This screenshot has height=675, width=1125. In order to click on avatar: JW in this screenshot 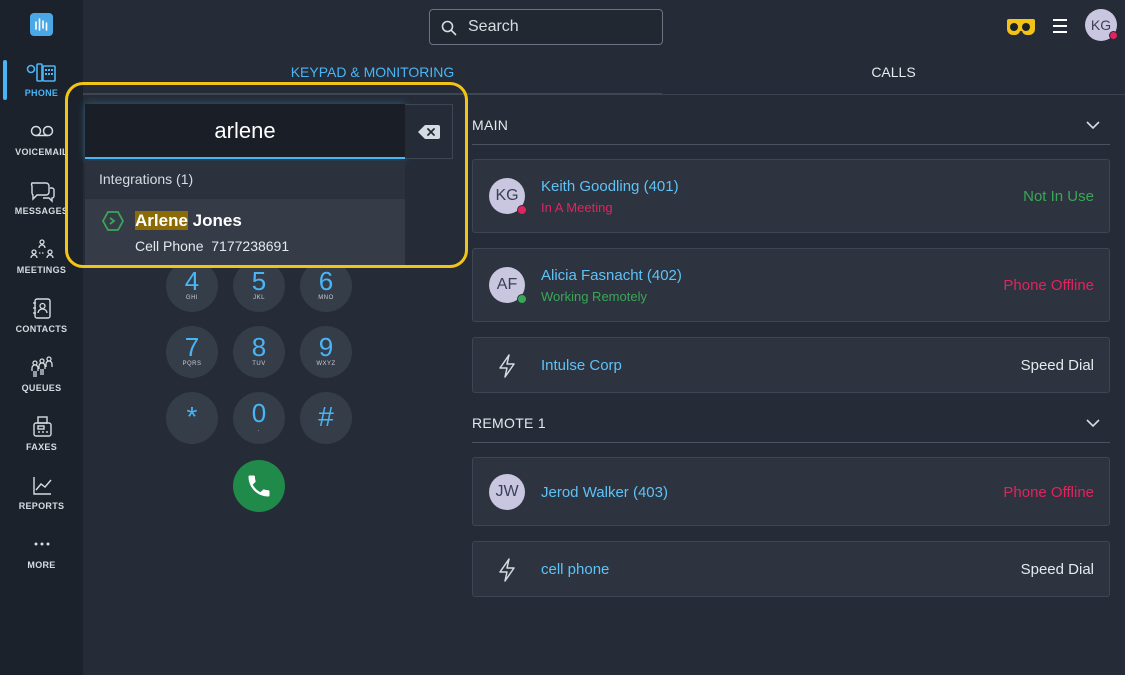, I will do `click(507, 492)`.